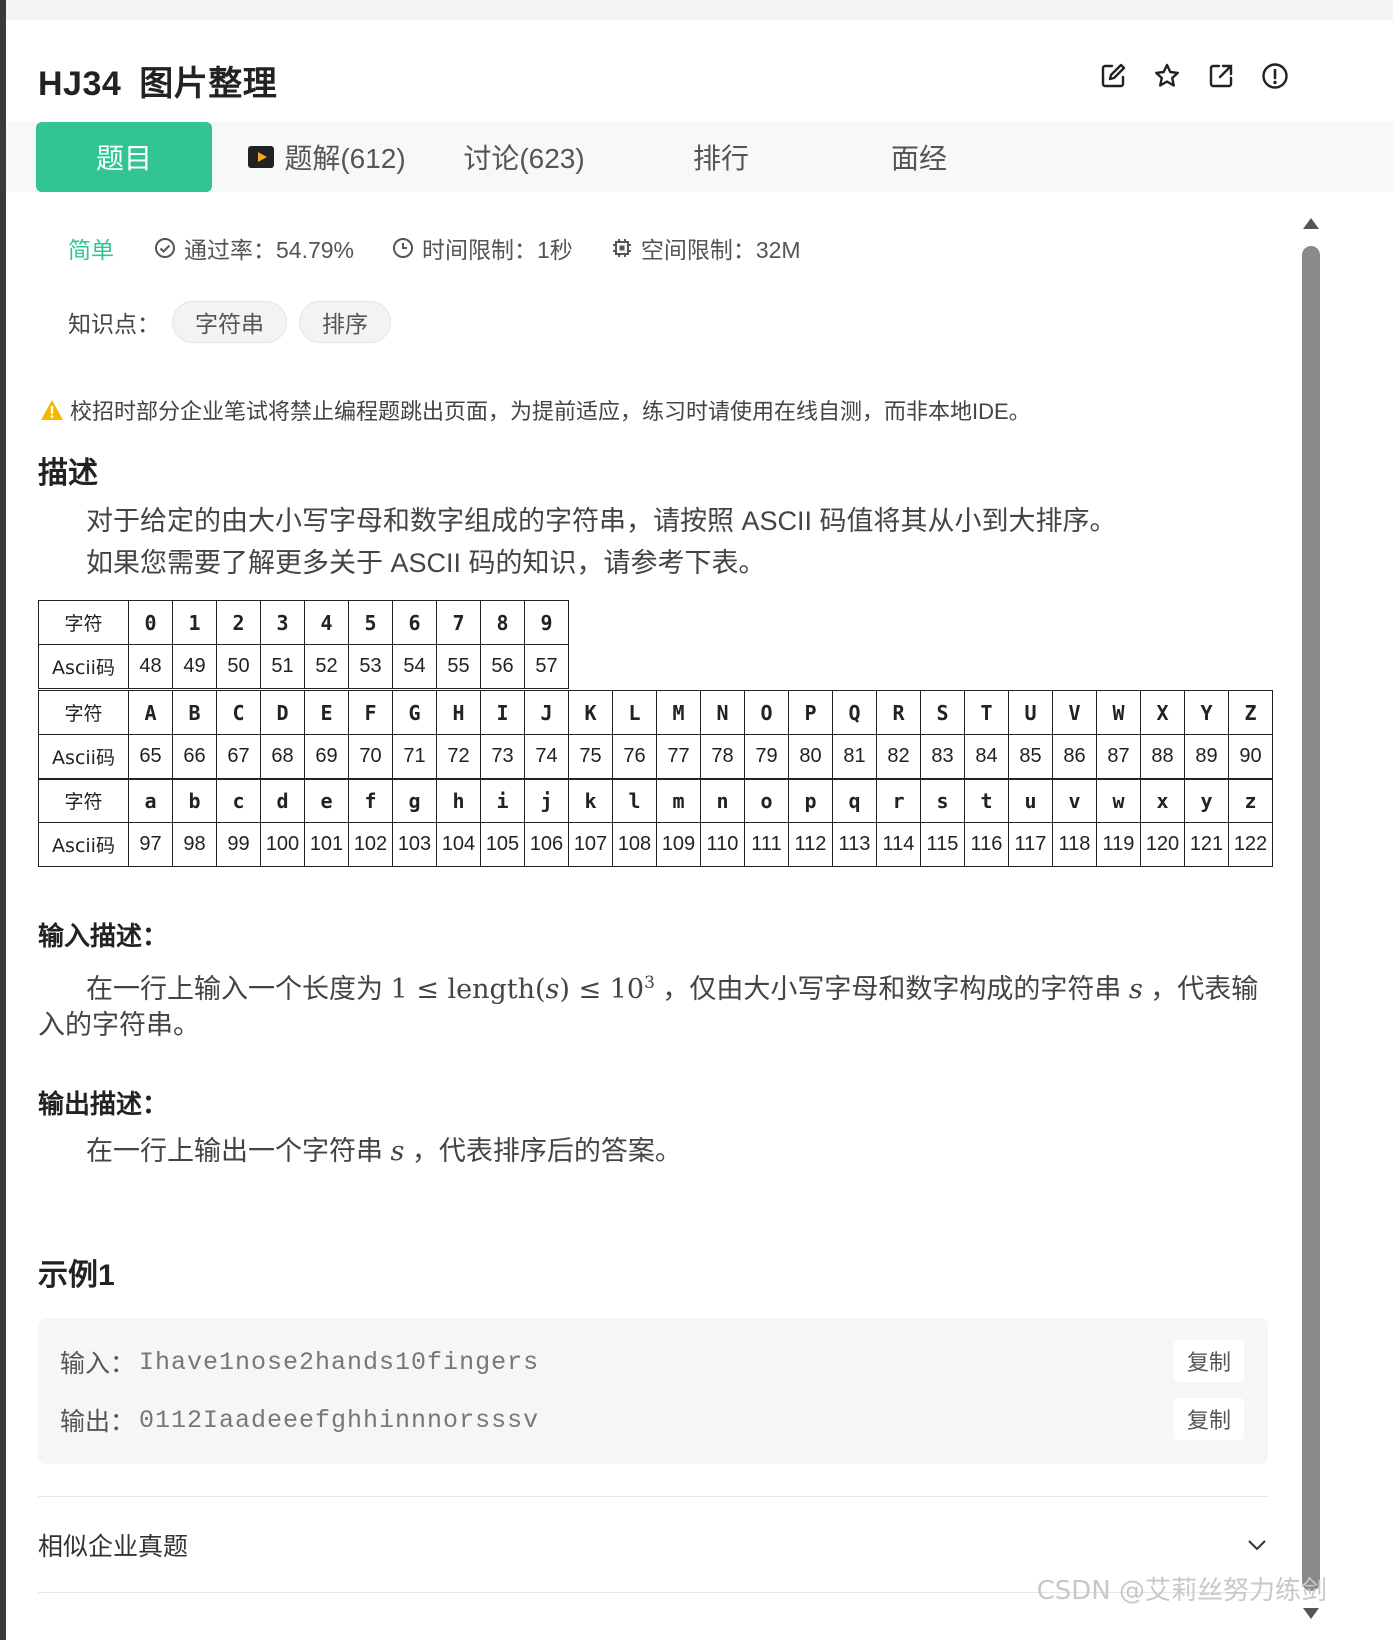  What do you see at coordinates (653, 1496) in the screenshot?
I see `divider` at bounding box center [653, 1496].